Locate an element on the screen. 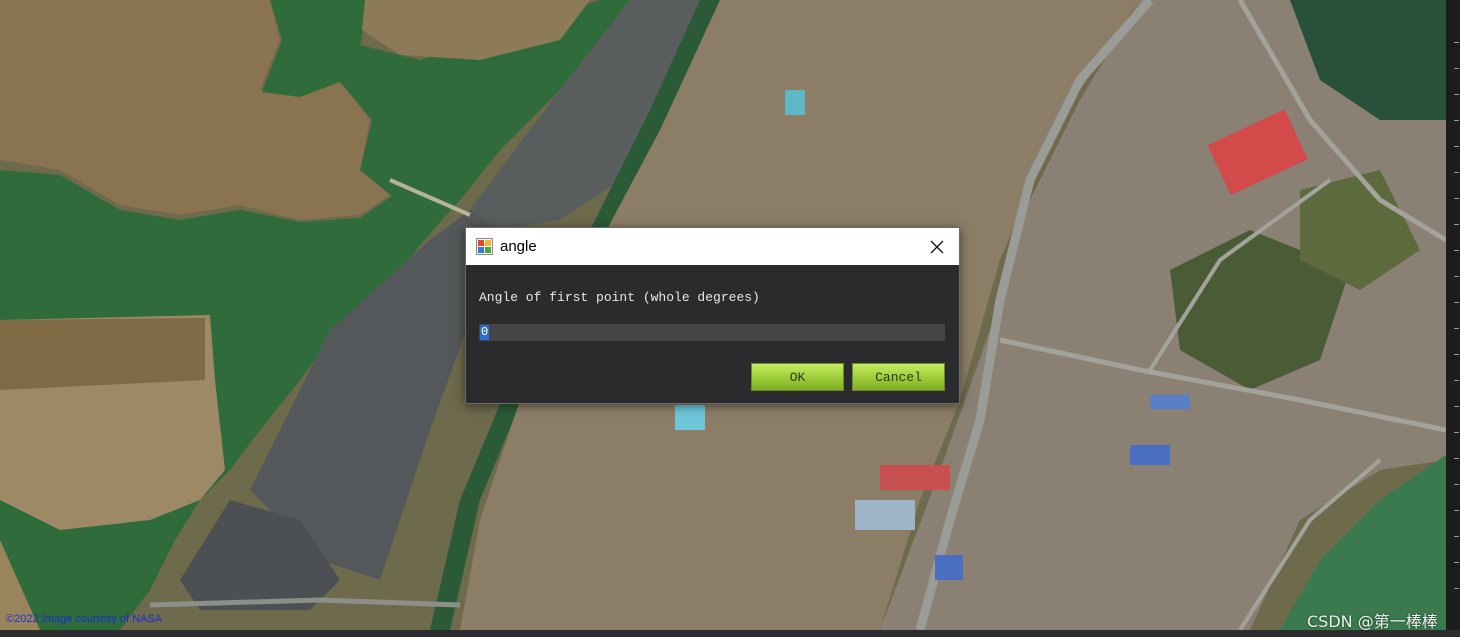 Image resolution: width=1460 pixels, height=637 pixels. map-scrollbar is located at coordinates (1453, 315).